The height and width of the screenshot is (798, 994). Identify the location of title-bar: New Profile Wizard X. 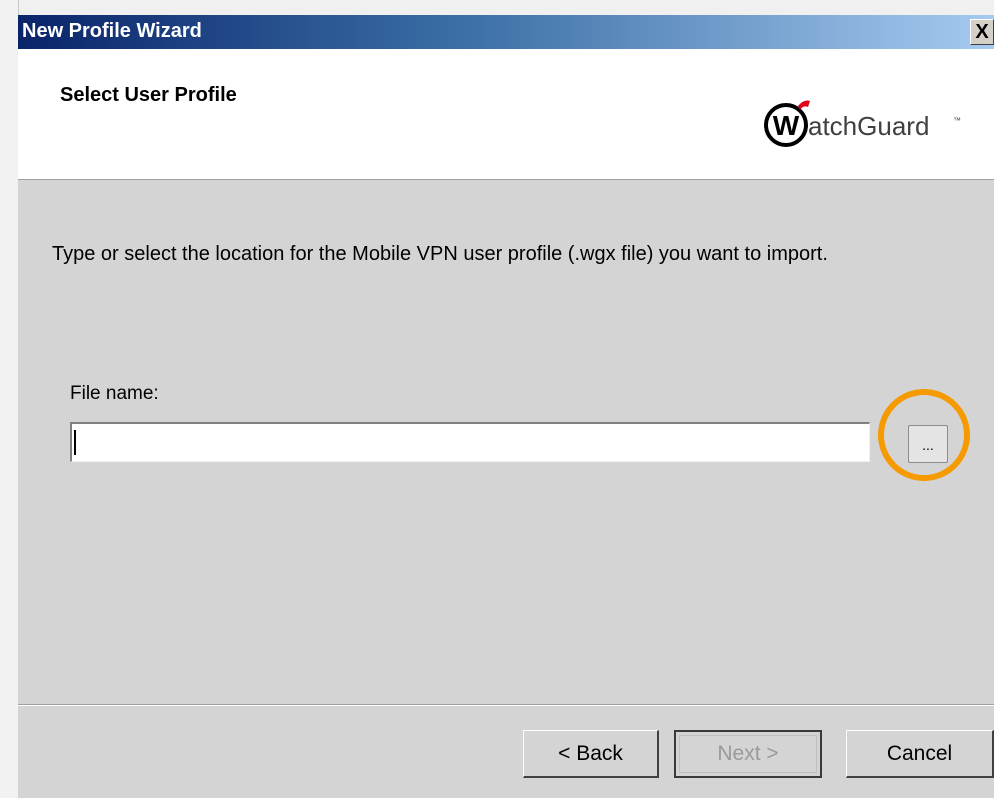
(506, 32).